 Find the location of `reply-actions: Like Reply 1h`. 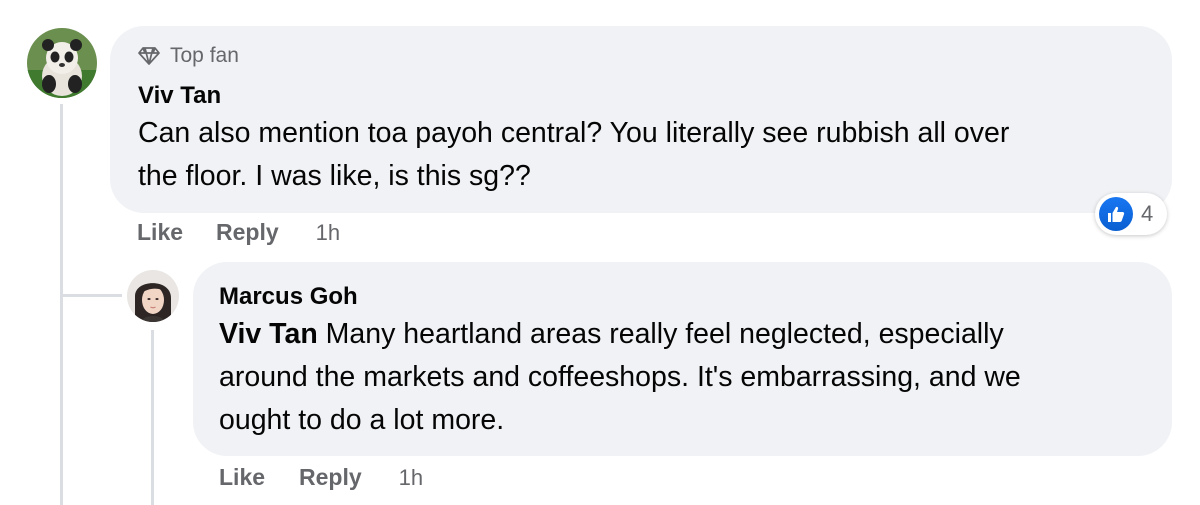

reply-actions: Like Reply 1h is located at coordinates (321, 477).